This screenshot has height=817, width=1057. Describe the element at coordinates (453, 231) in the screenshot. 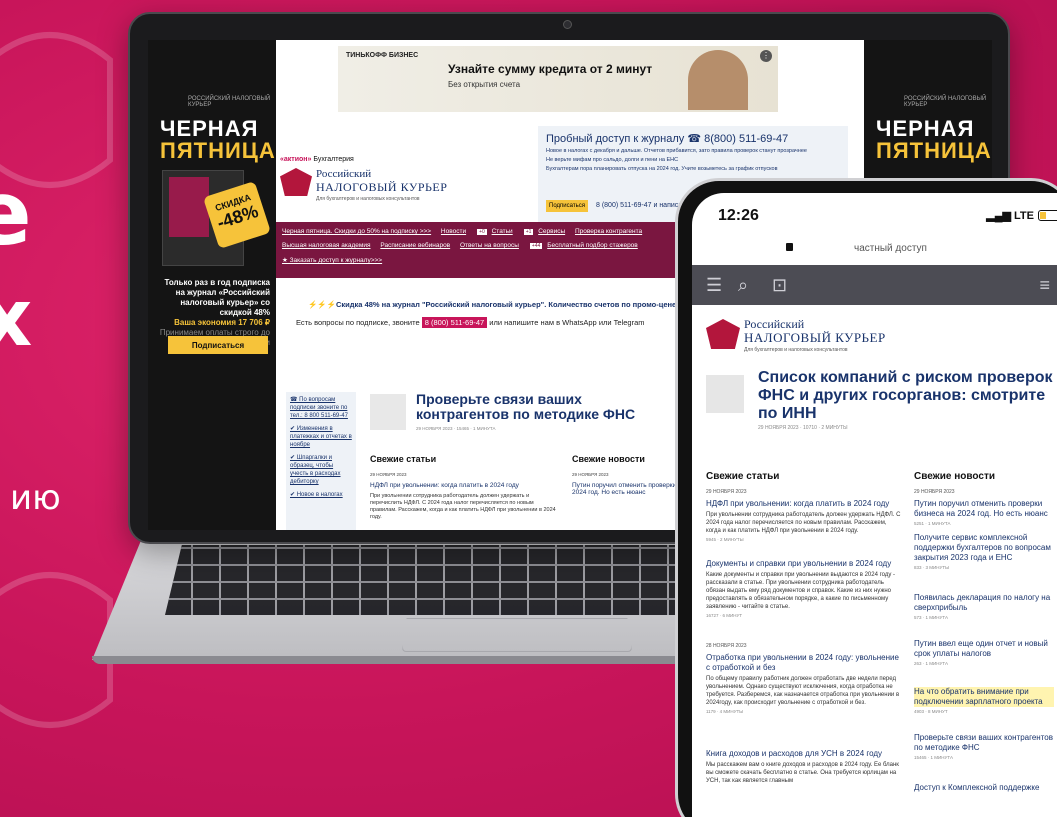

I see `nav-link-news: Новости` at that location.